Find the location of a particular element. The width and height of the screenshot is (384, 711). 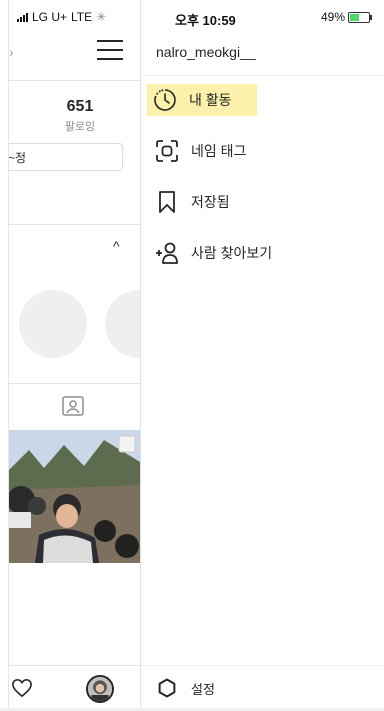

collapse-caret-icon: ^ is located at coordinates (116, 246).